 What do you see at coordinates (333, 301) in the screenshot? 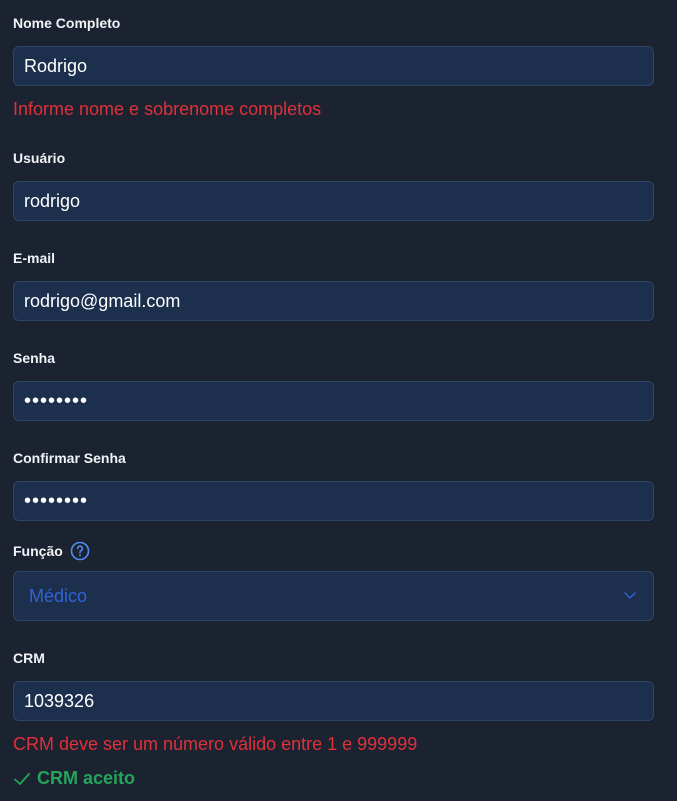
I see `email-input` at bounding box center [333, 301].